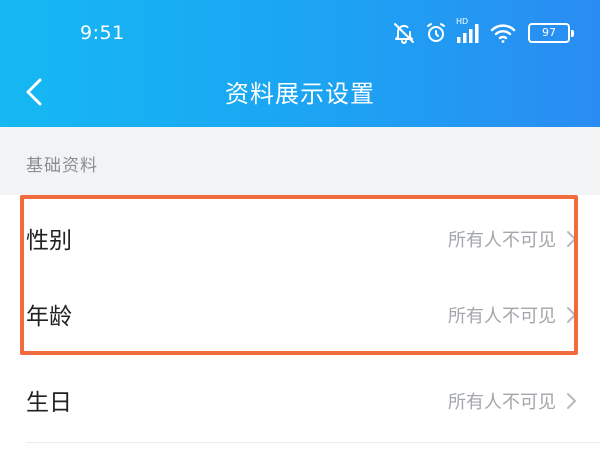 Image resolution: width=600 pixels, height=450 pixels. I want to click on row-label: 生日, so click(49, 403).